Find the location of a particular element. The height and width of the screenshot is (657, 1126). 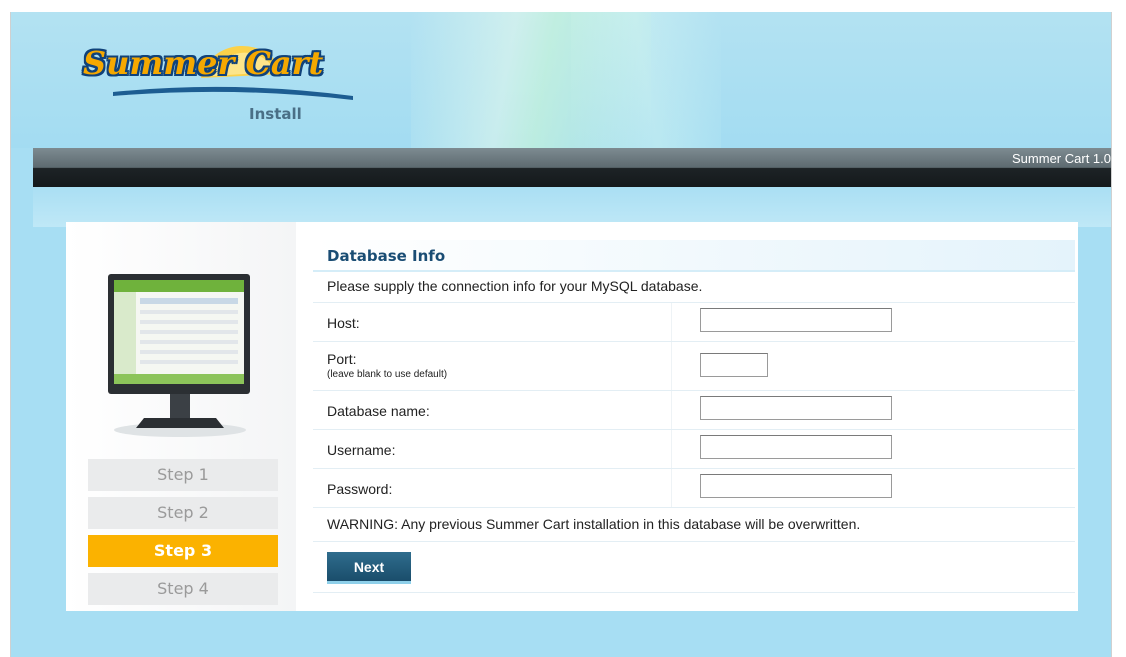

summer-cart-logo: Summer Cart Install is located at coordinates (218, 81).